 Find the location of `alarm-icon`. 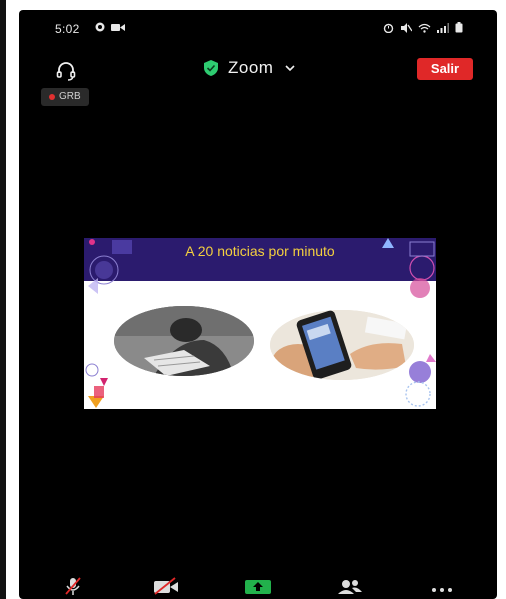

alarm-icon is located at coordinates (388, 28).